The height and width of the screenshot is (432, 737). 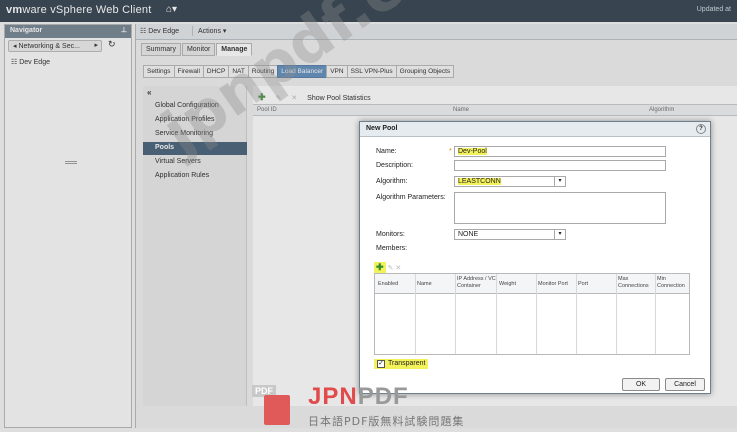 I want to click on column-weight: Weight, so click(x=507, y=284).